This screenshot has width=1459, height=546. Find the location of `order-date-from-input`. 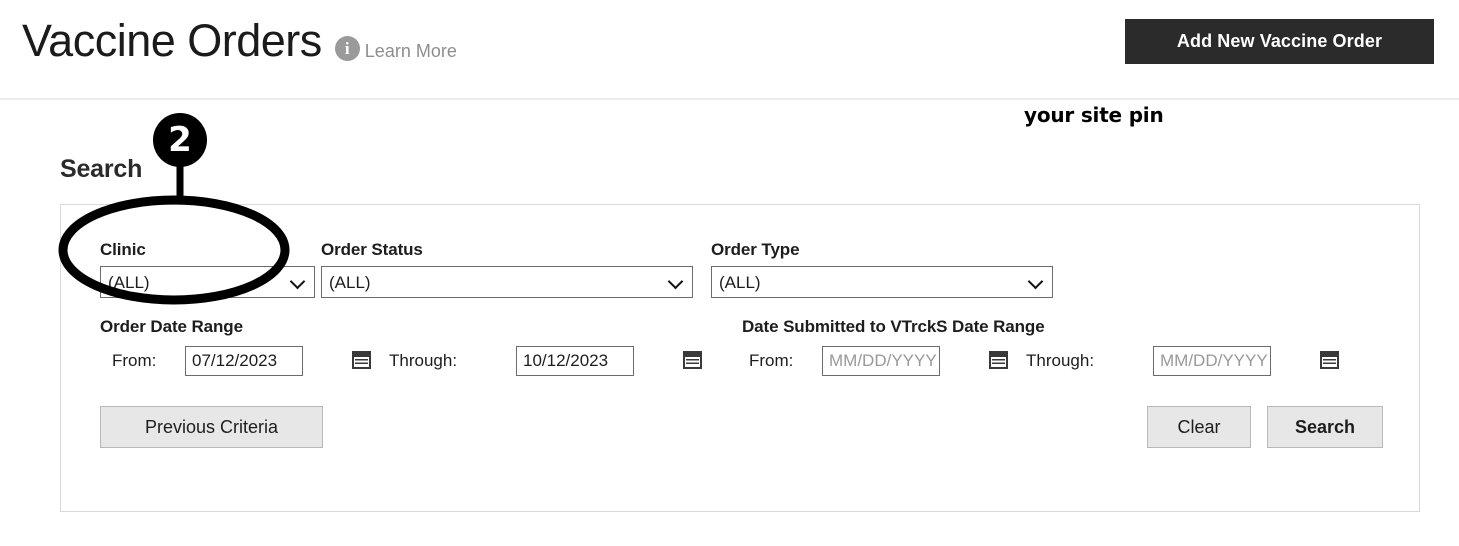

order-date-from-input is located at coordinates (244, 361).